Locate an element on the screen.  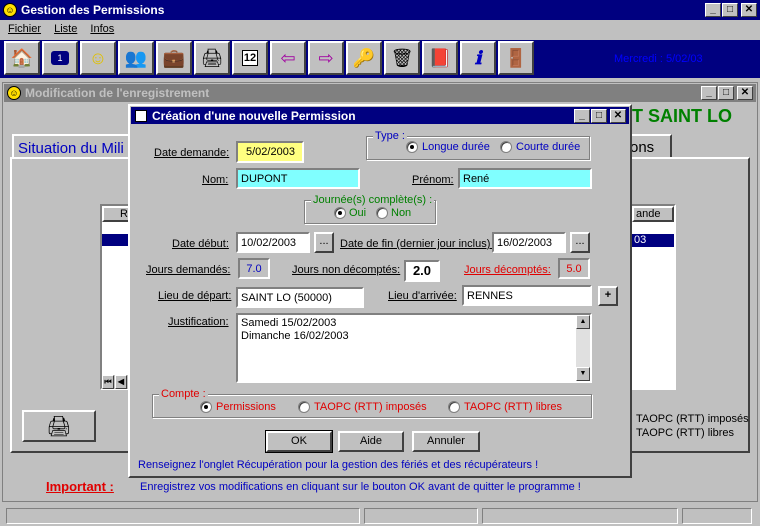
dialog-maximize-button: □ is located at coordinates (599, 115).